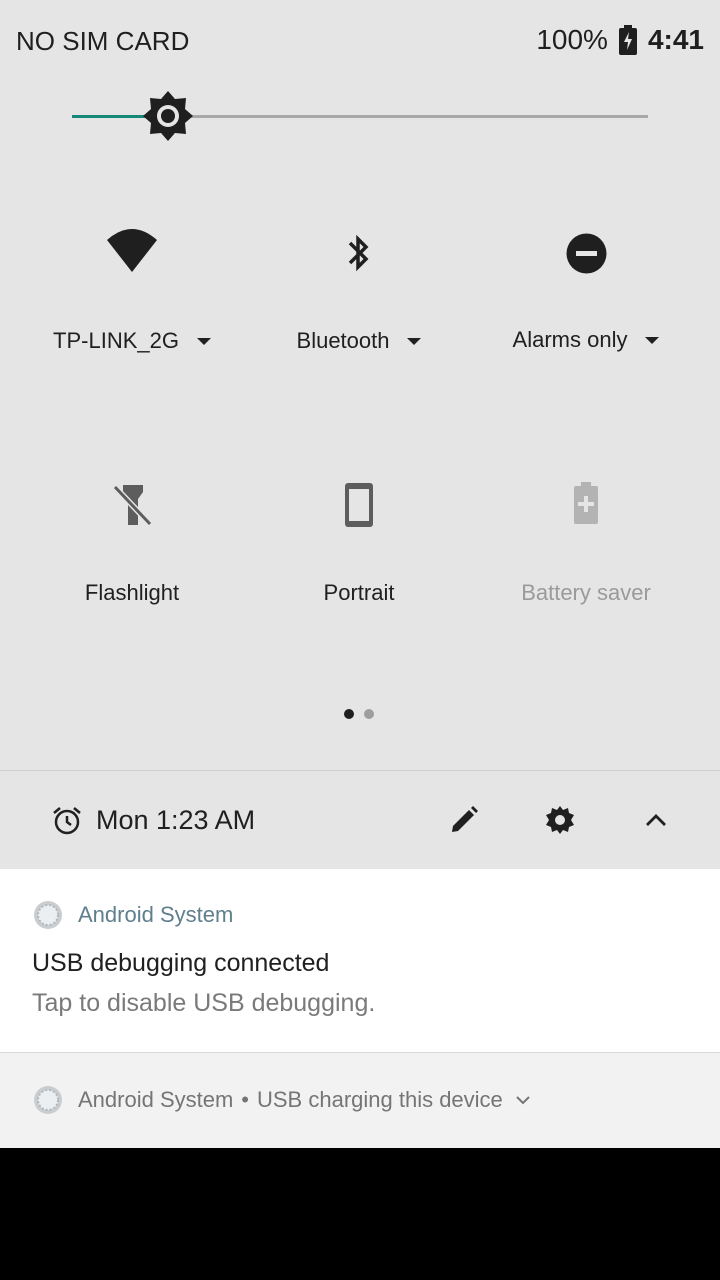  I want to click on tile-wifi-label: TP-LINK_2G, so click(132, 341).